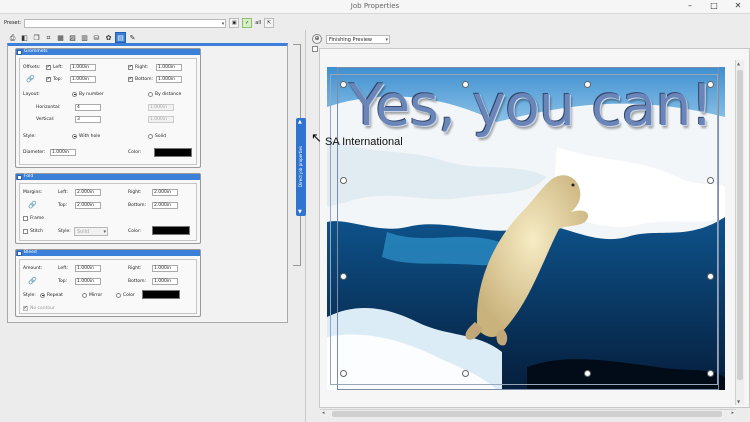 This screenshot has height=422, width=750. Describe the element at coordinates (84, 37) in the screenshot. I see `panel-icon: ▥` at that location.